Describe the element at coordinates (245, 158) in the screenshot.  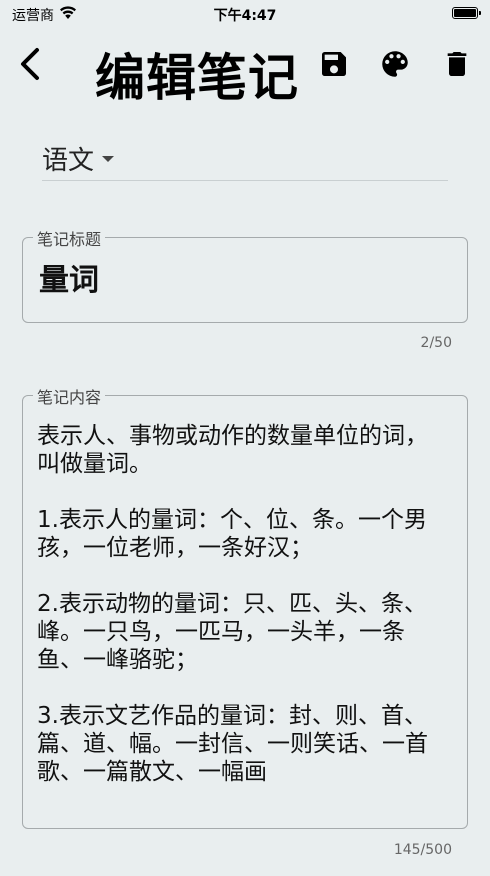
I see `subject-dropdown: 语文` at that location.